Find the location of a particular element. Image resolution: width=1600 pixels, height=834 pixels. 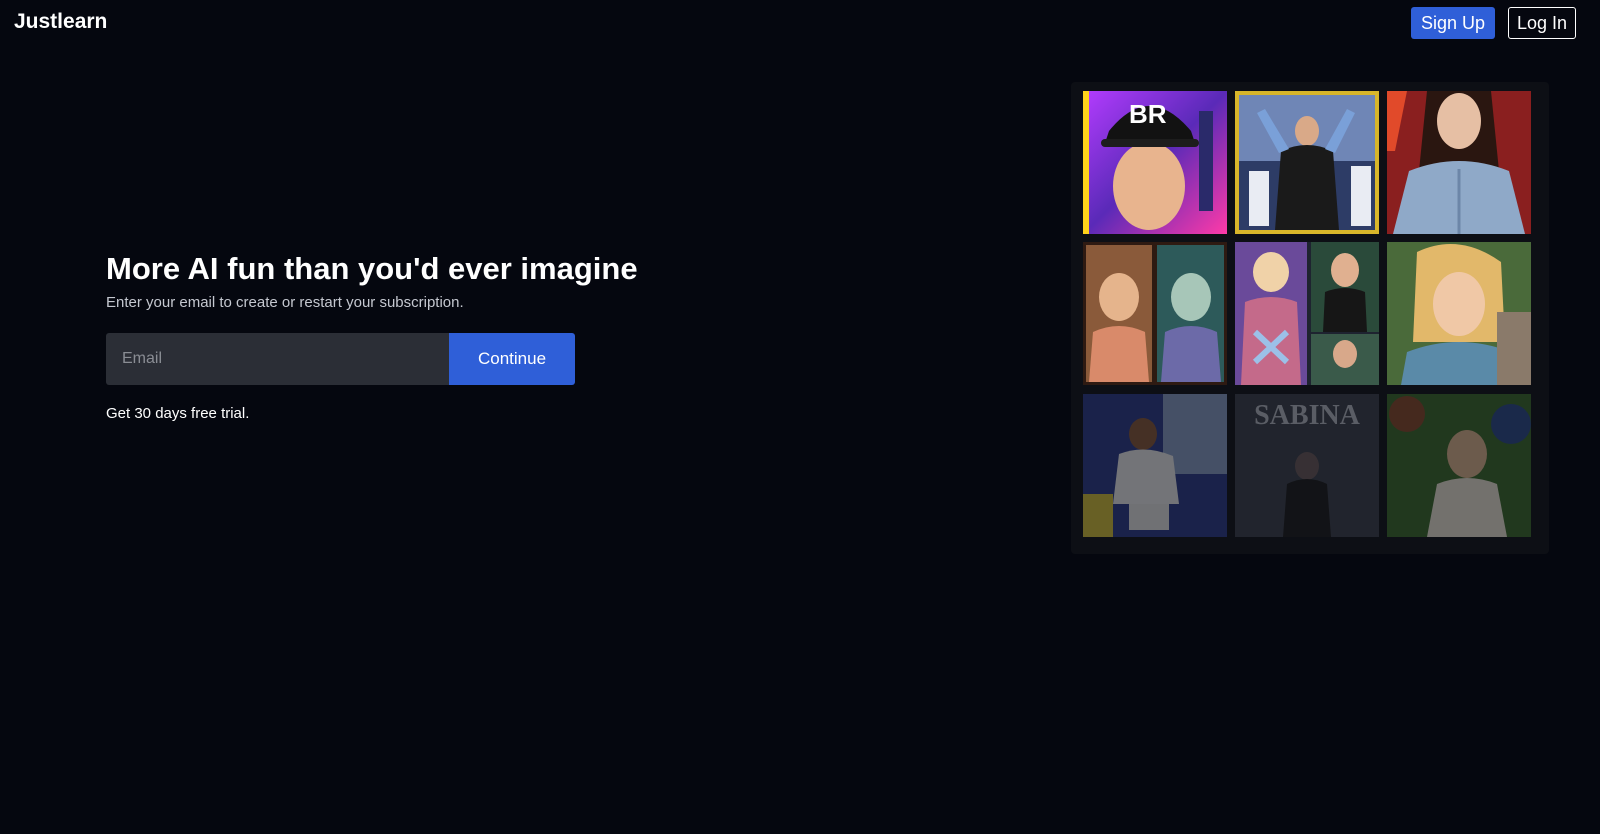

trial-text: Get 30 days free trial. is located at coordinates (178, 413).